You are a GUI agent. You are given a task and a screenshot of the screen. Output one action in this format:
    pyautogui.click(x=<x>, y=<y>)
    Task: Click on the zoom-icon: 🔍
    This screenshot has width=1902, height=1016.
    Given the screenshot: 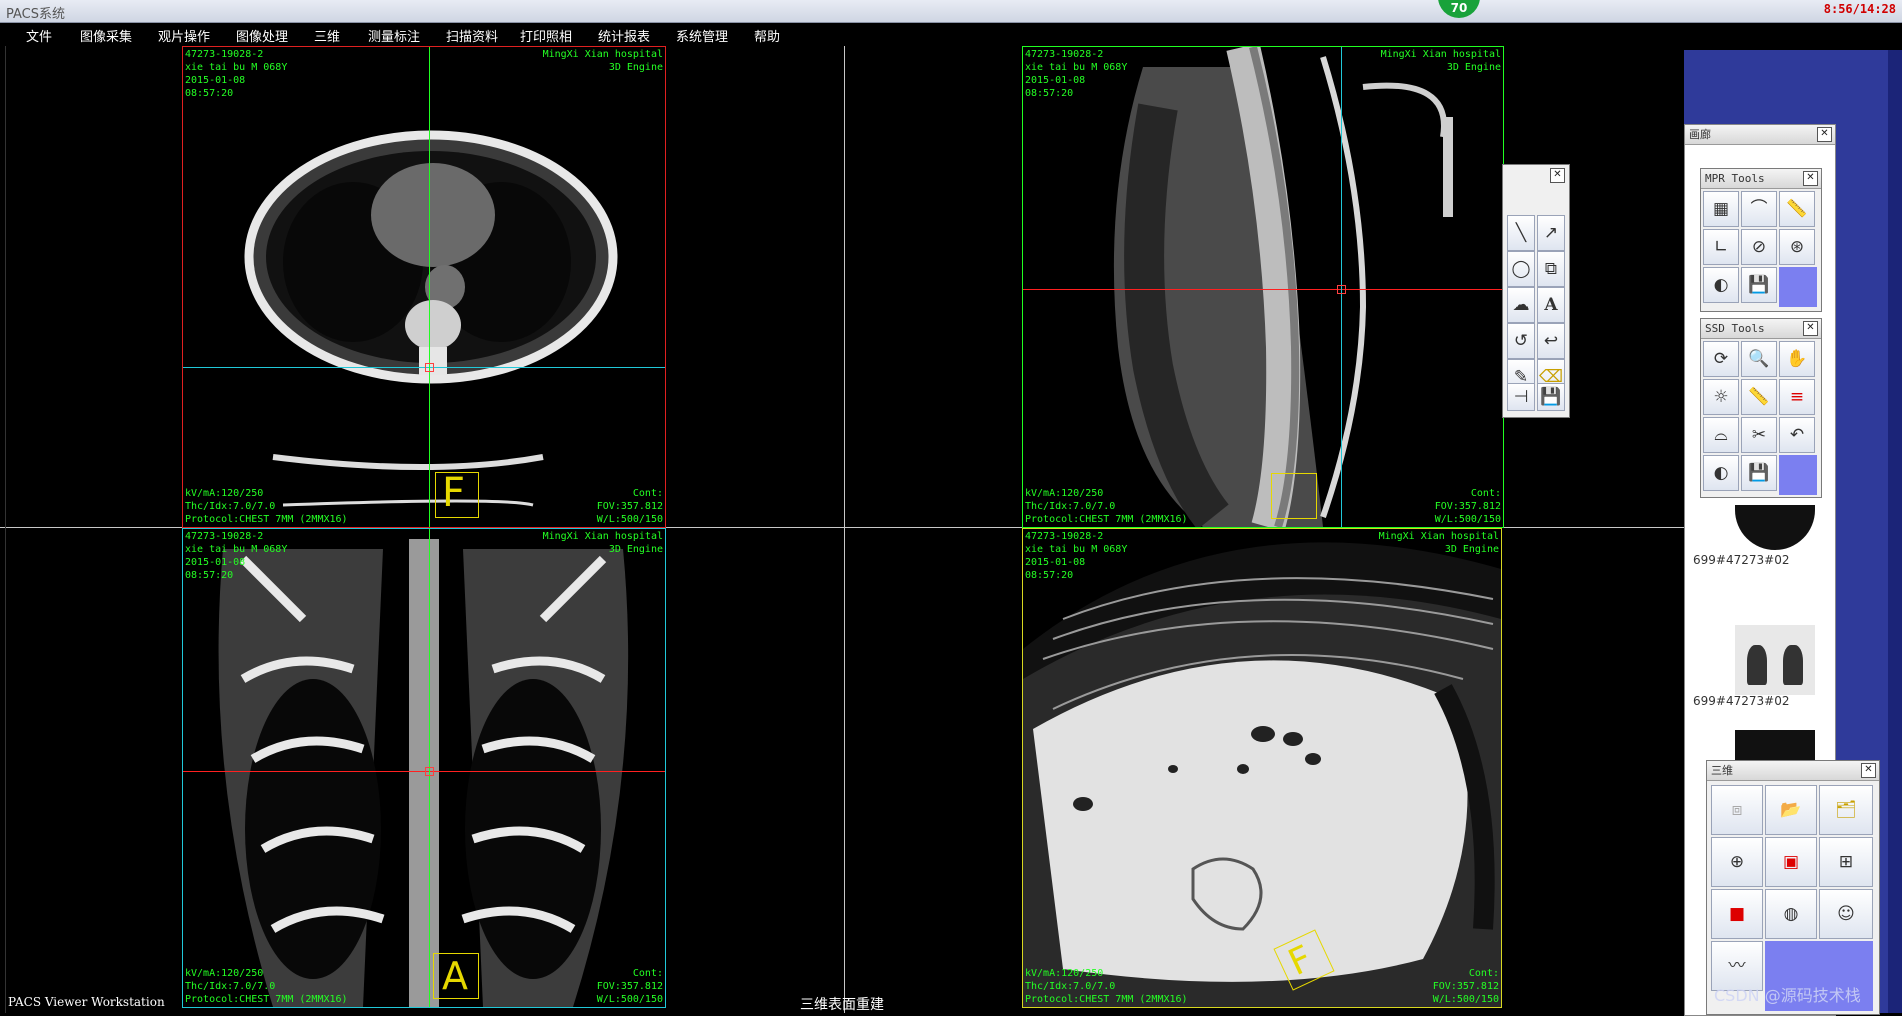 What is the action you would take?
    pyautogui.click(x=1759, y=359)
    